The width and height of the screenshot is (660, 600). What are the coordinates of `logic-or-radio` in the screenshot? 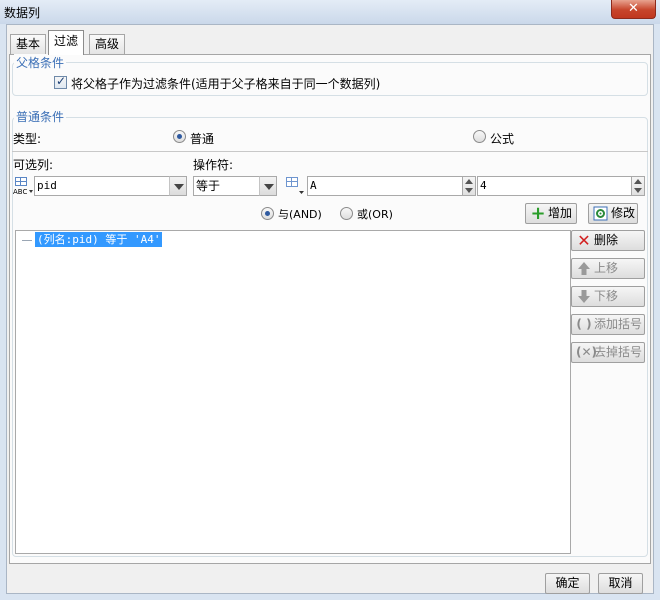 It's located at (346, 213).